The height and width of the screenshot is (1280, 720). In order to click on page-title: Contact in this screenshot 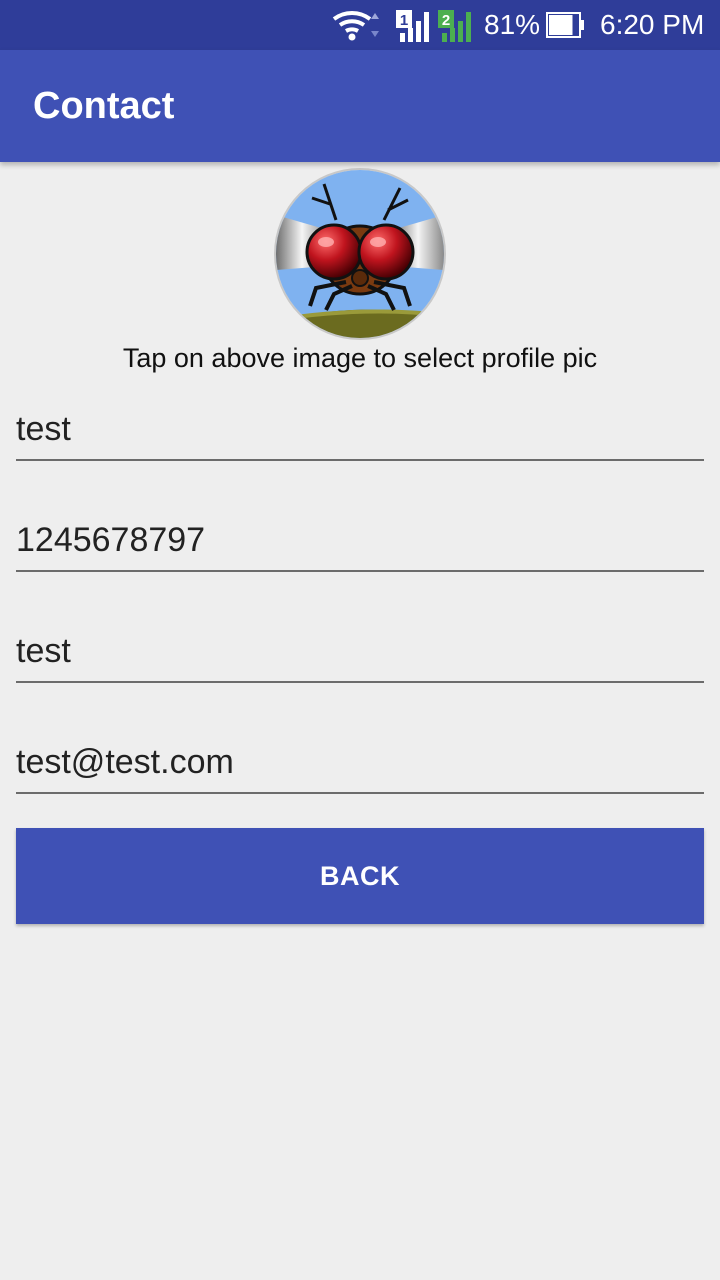, I will do `click(104, 106)`.